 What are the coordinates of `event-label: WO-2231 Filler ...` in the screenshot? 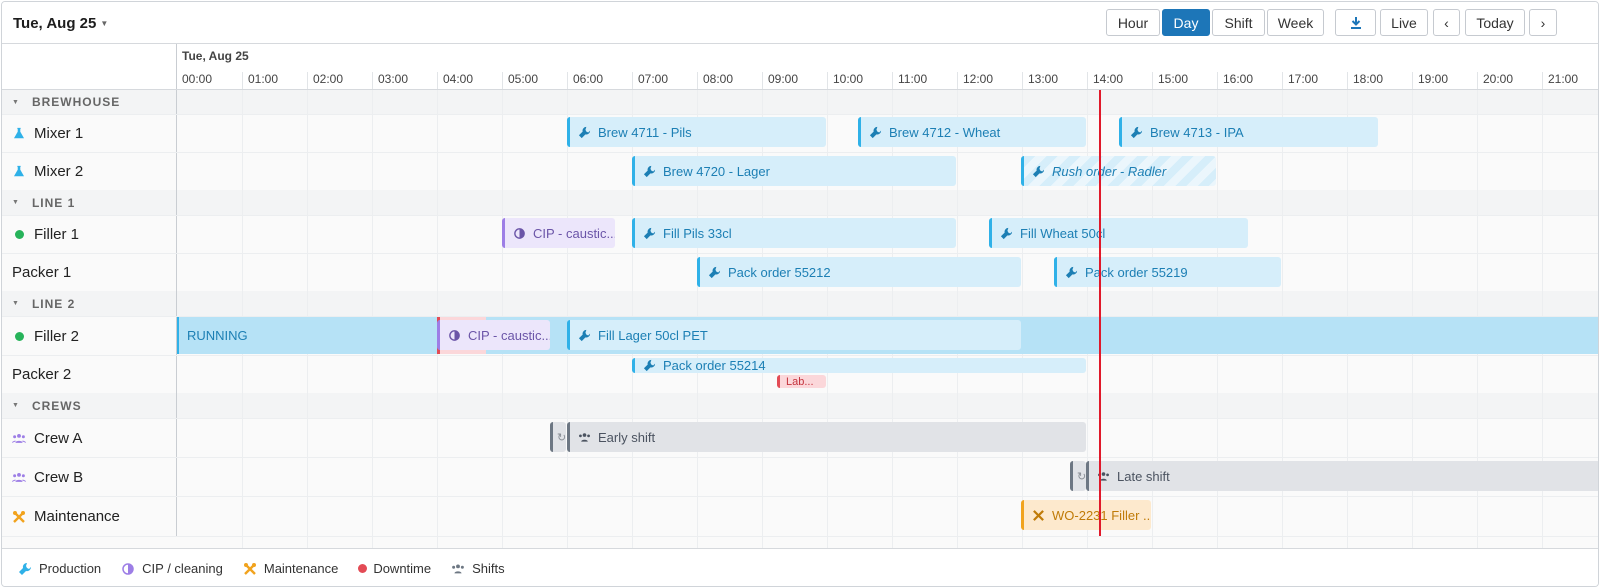 It's located at (1101, 515).